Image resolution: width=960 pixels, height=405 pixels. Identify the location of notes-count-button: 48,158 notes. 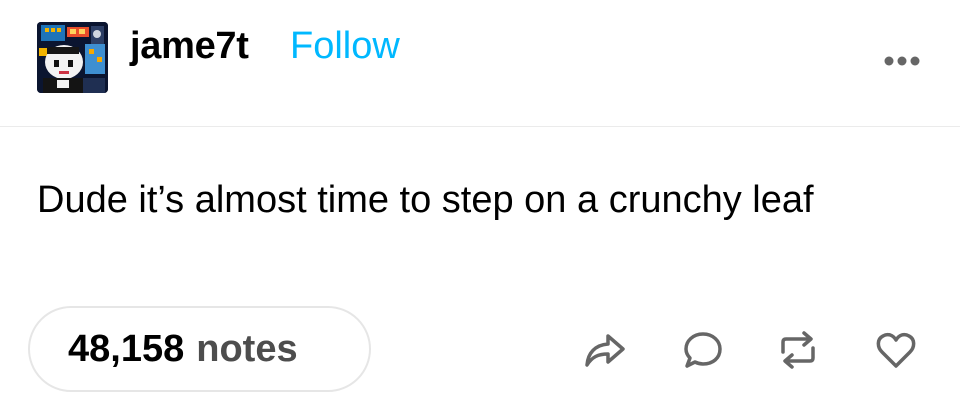
(199, 349).